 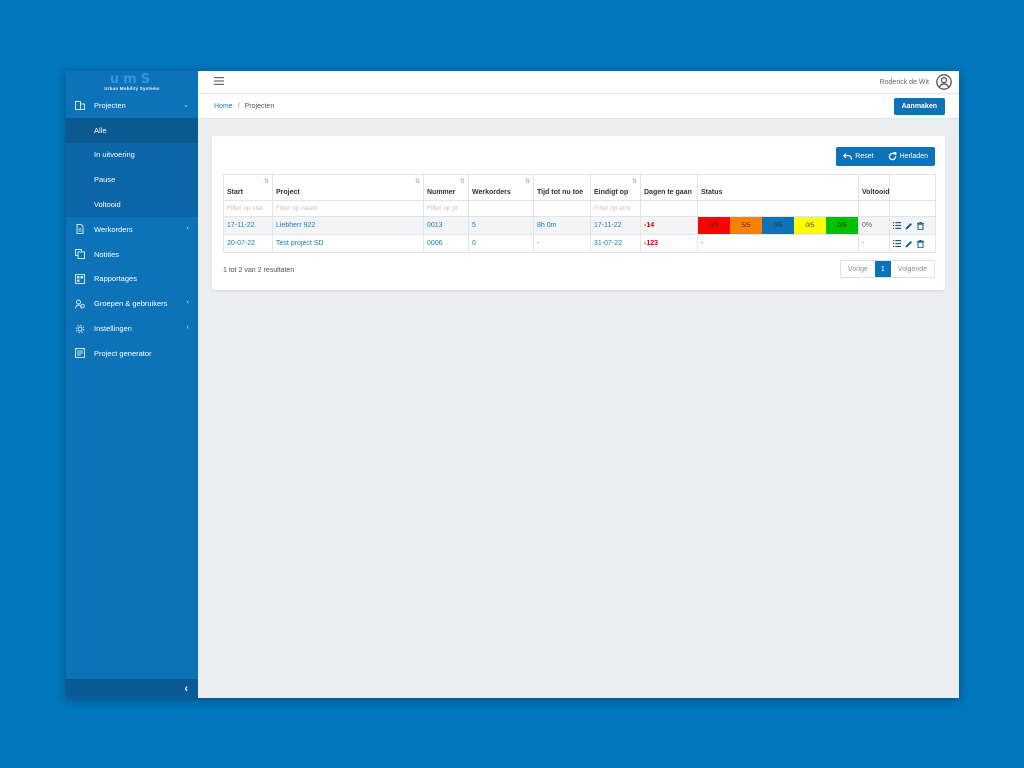 I want to click on pagination-page-button: 1, so click(x=882, y=269).